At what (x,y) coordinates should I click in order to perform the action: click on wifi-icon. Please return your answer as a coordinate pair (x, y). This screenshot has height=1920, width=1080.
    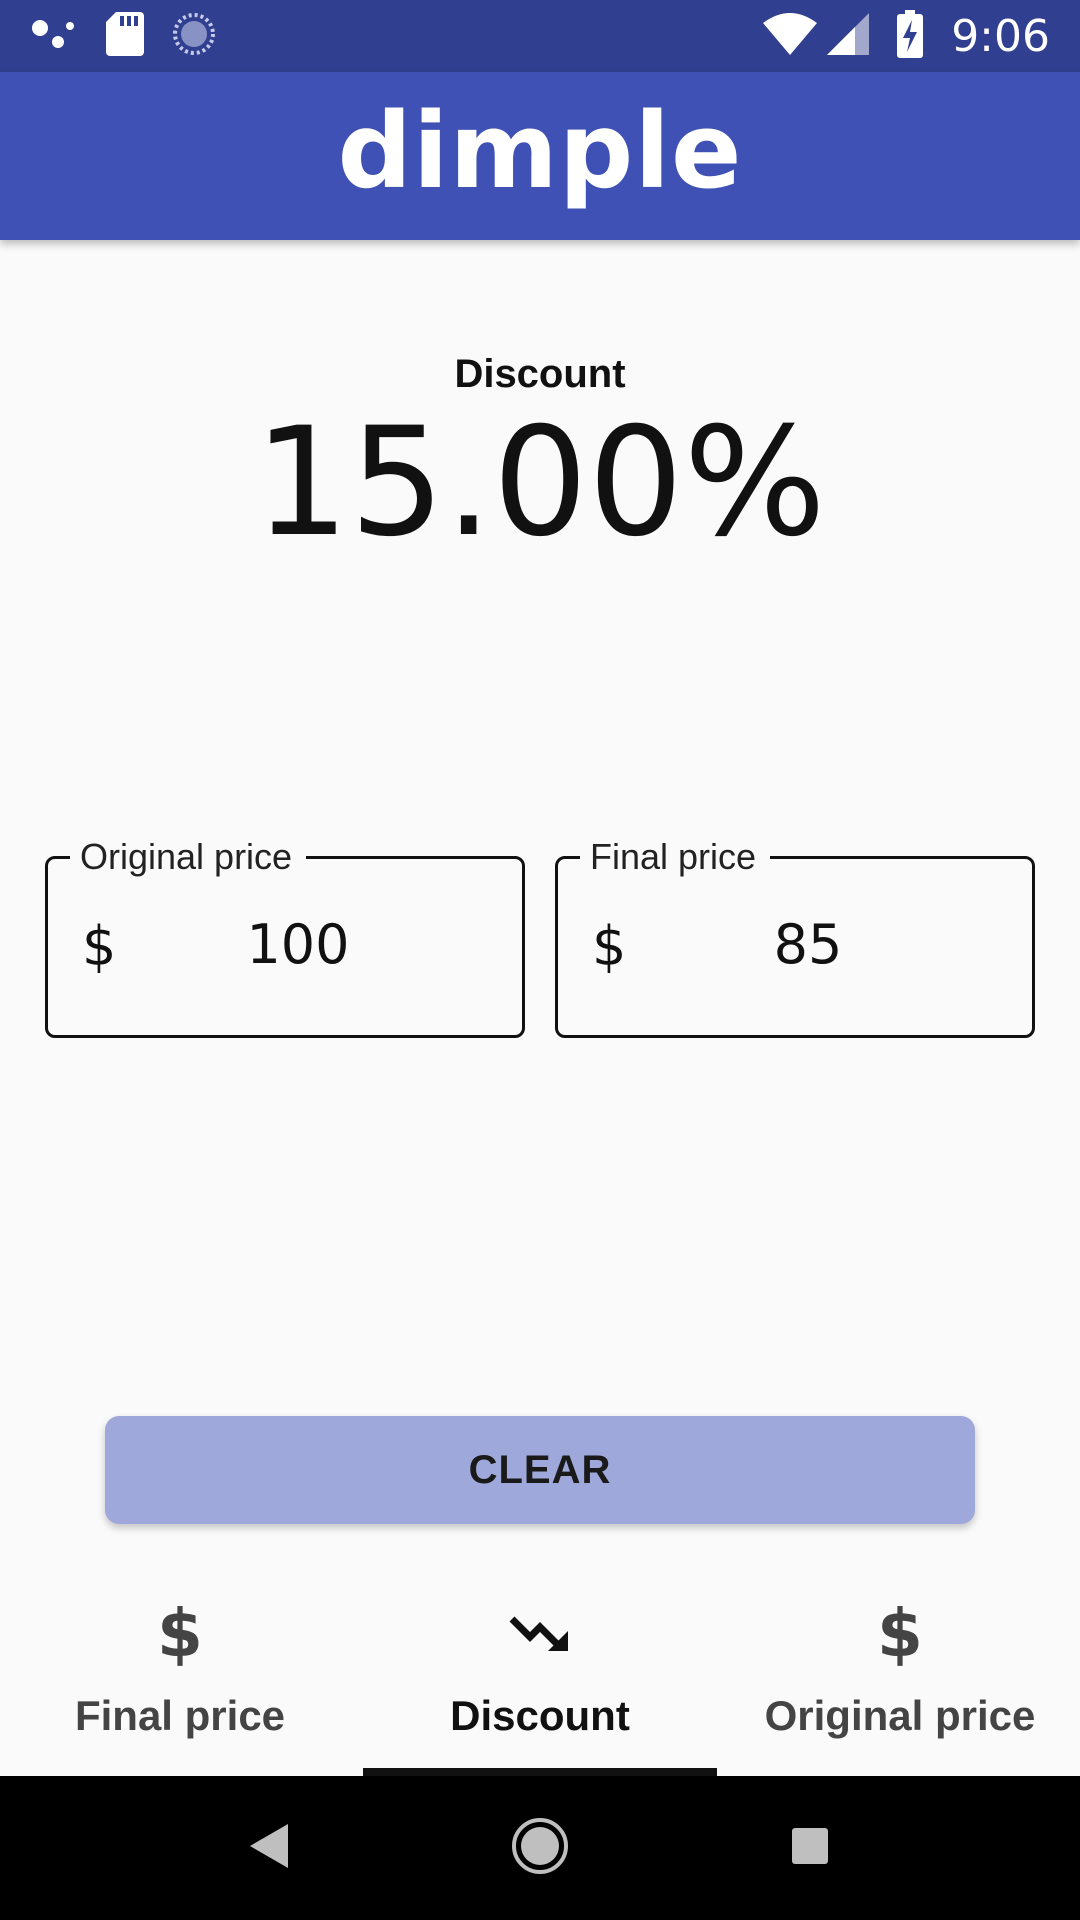
    Looking at the image, I should click on (790, 36).